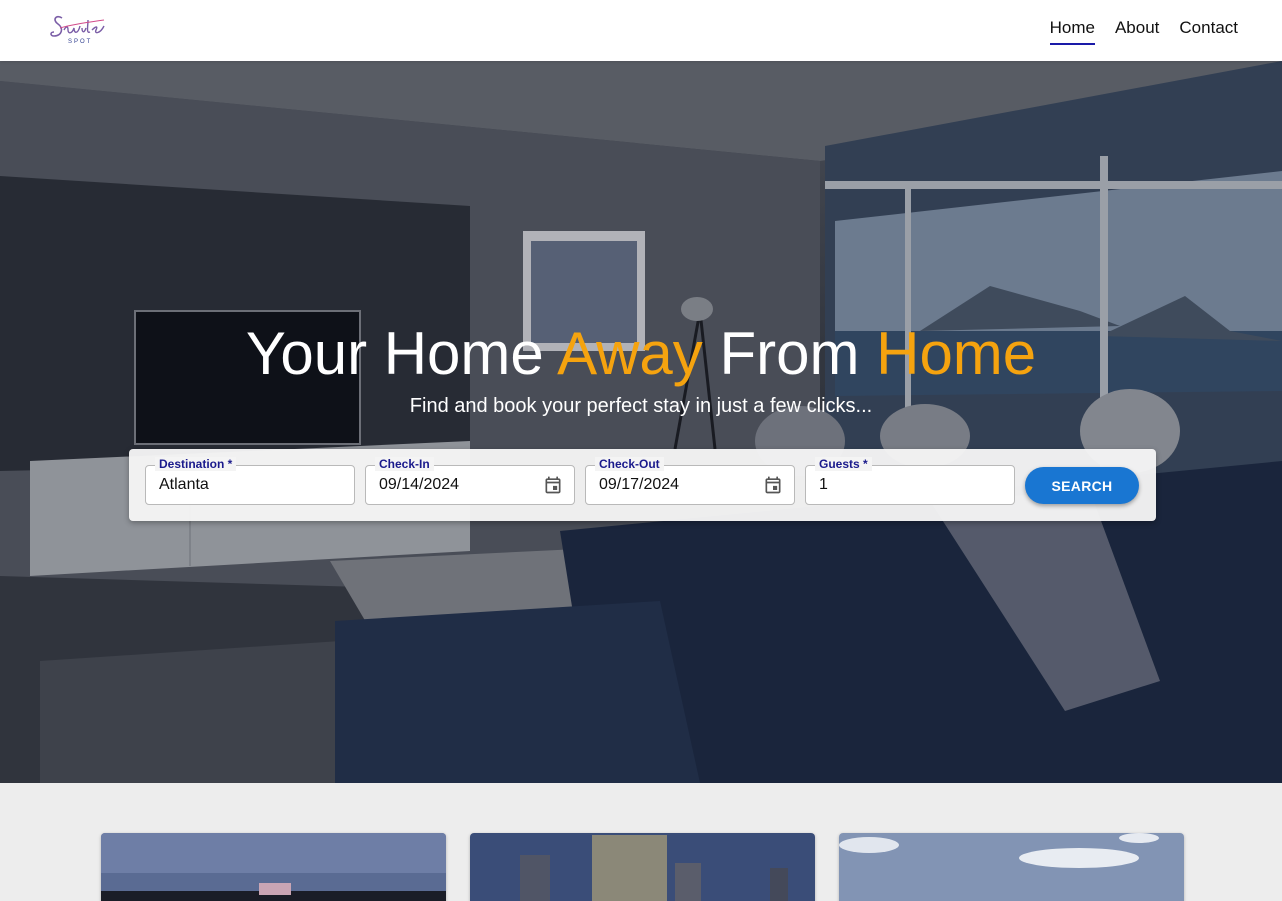 The height and width of the screenshot is (901, 1282). I want to click on destination-cards, so click(641, 842).